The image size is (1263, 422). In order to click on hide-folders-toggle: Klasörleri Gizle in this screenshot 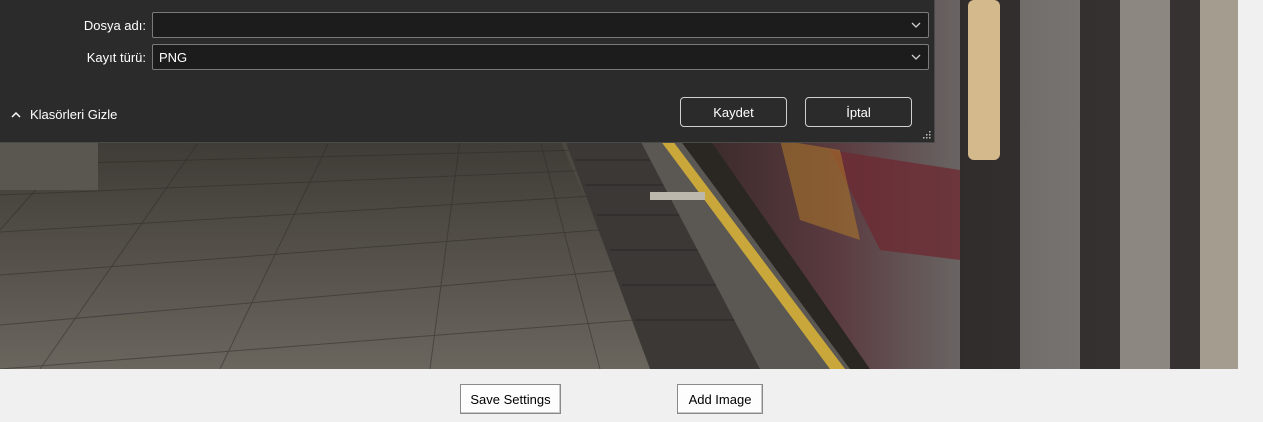, I will do `click(63, 114)`.